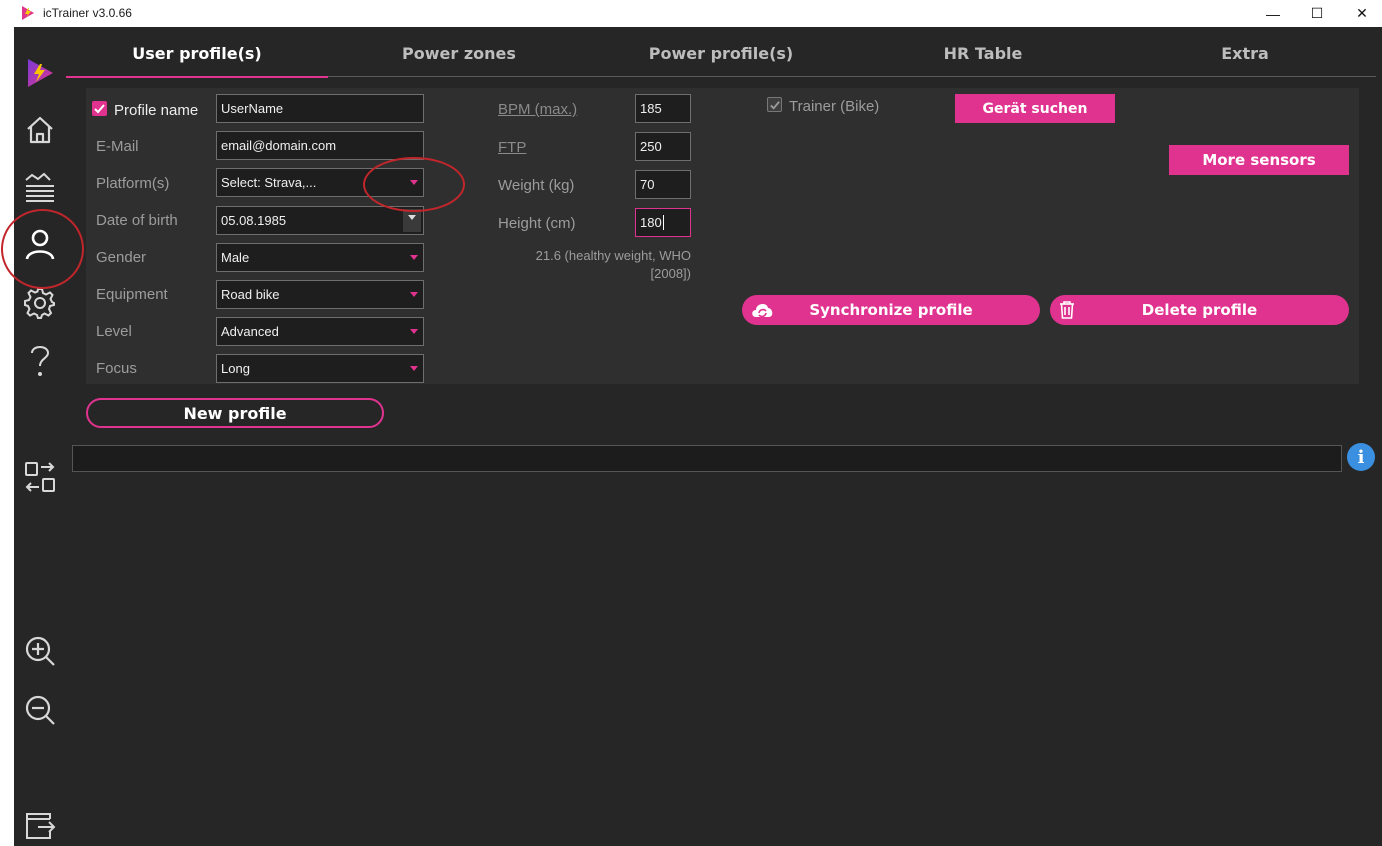  I want to click on device-search-button: Gerät suchen, so click(1035, 108).